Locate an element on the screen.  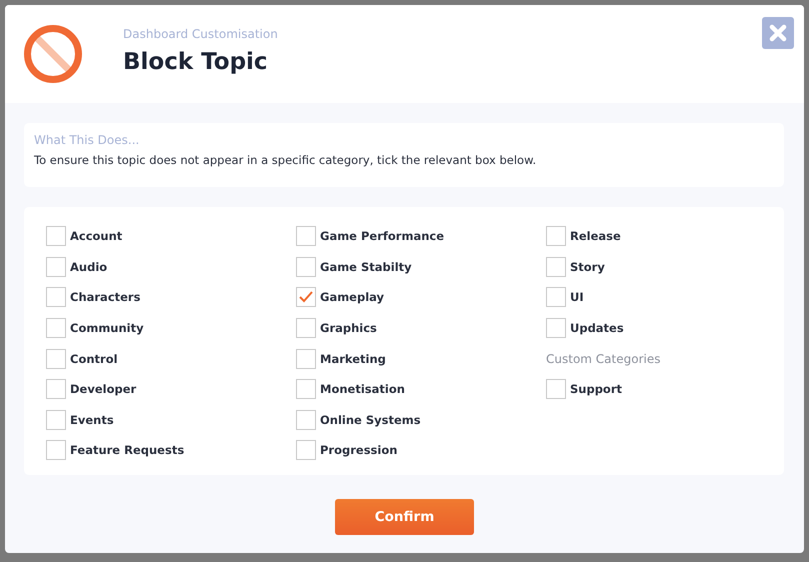
section-heading: Custom Categories is located at coordinates (604, 359).